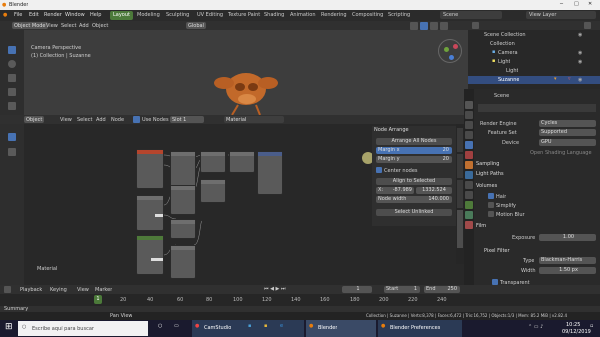 The height and width of the screenshot is (337, 600). I want to click on material-selector: Material, so click(254, 119).